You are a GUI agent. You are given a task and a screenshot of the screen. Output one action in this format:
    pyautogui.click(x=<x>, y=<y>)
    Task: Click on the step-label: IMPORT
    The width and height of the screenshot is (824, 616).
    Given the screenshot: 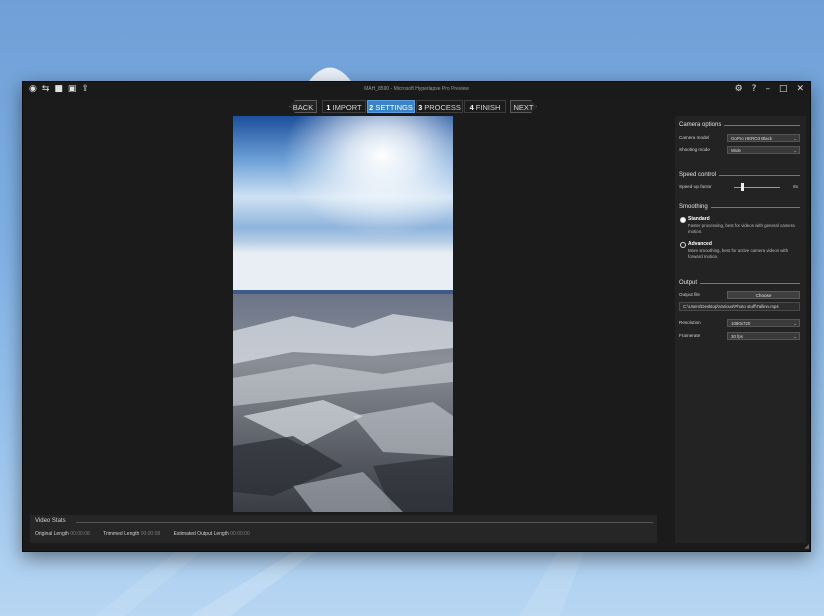 What is the action you would take?
    pyautogui.click(x=347, y=107)
    